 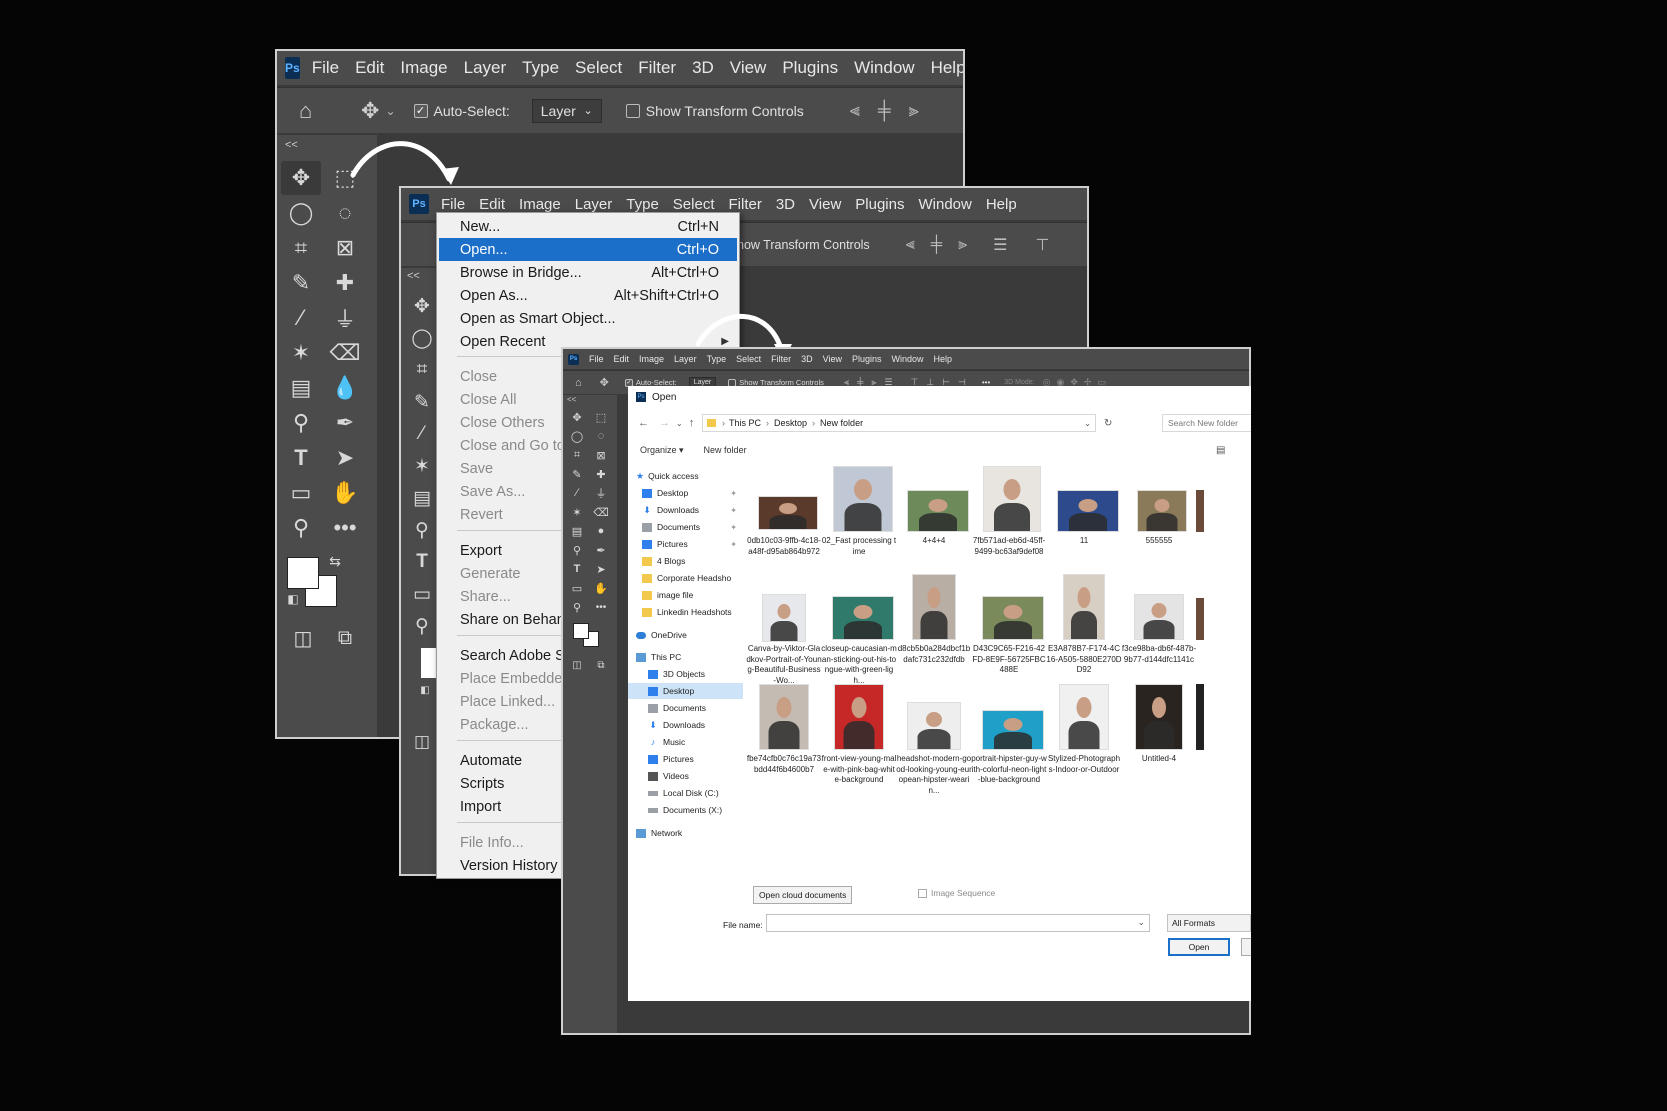 What do you see at coordinates (1084, 518) in the screenshot?
I see `file-item: 11` at bounding box center [1084, 518].